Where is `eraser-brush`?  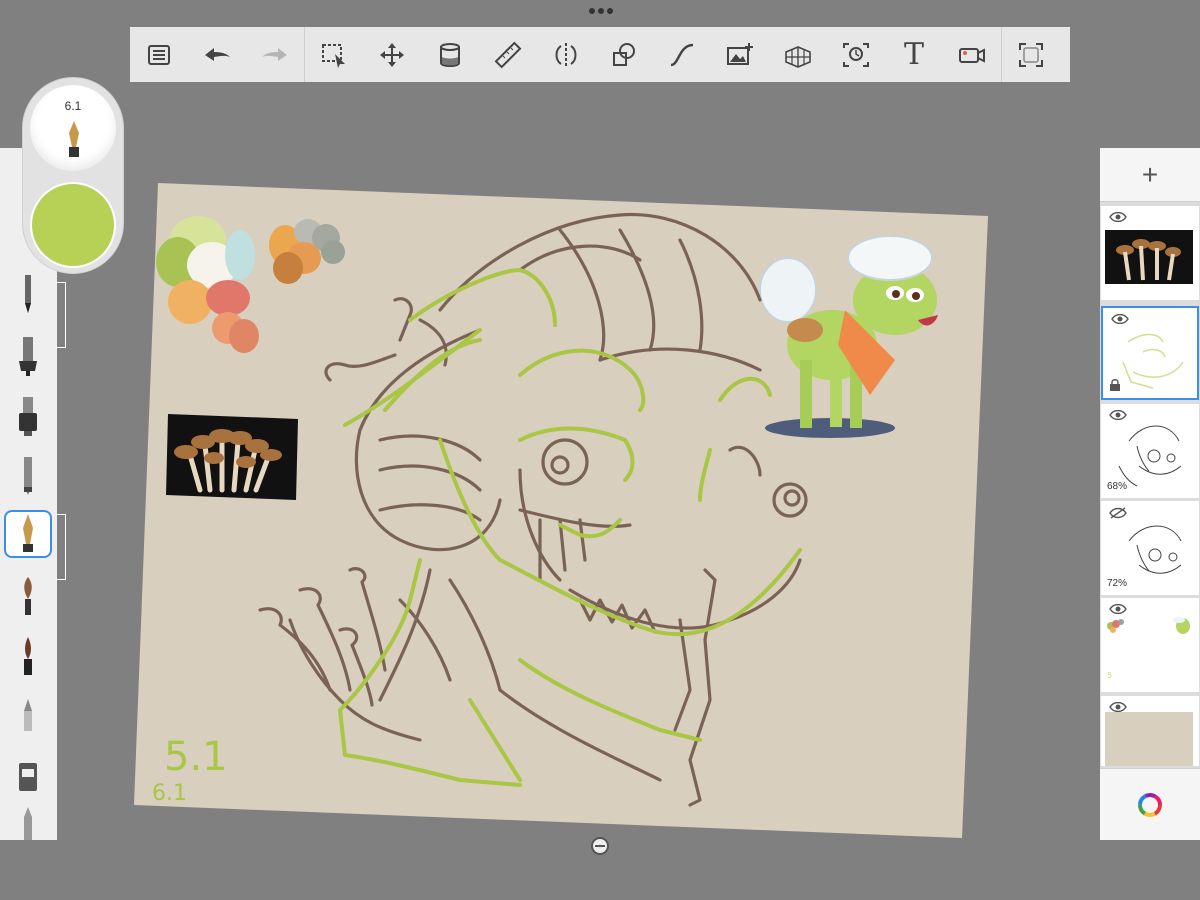
eraser-brush is located at coordinates (28, 717).